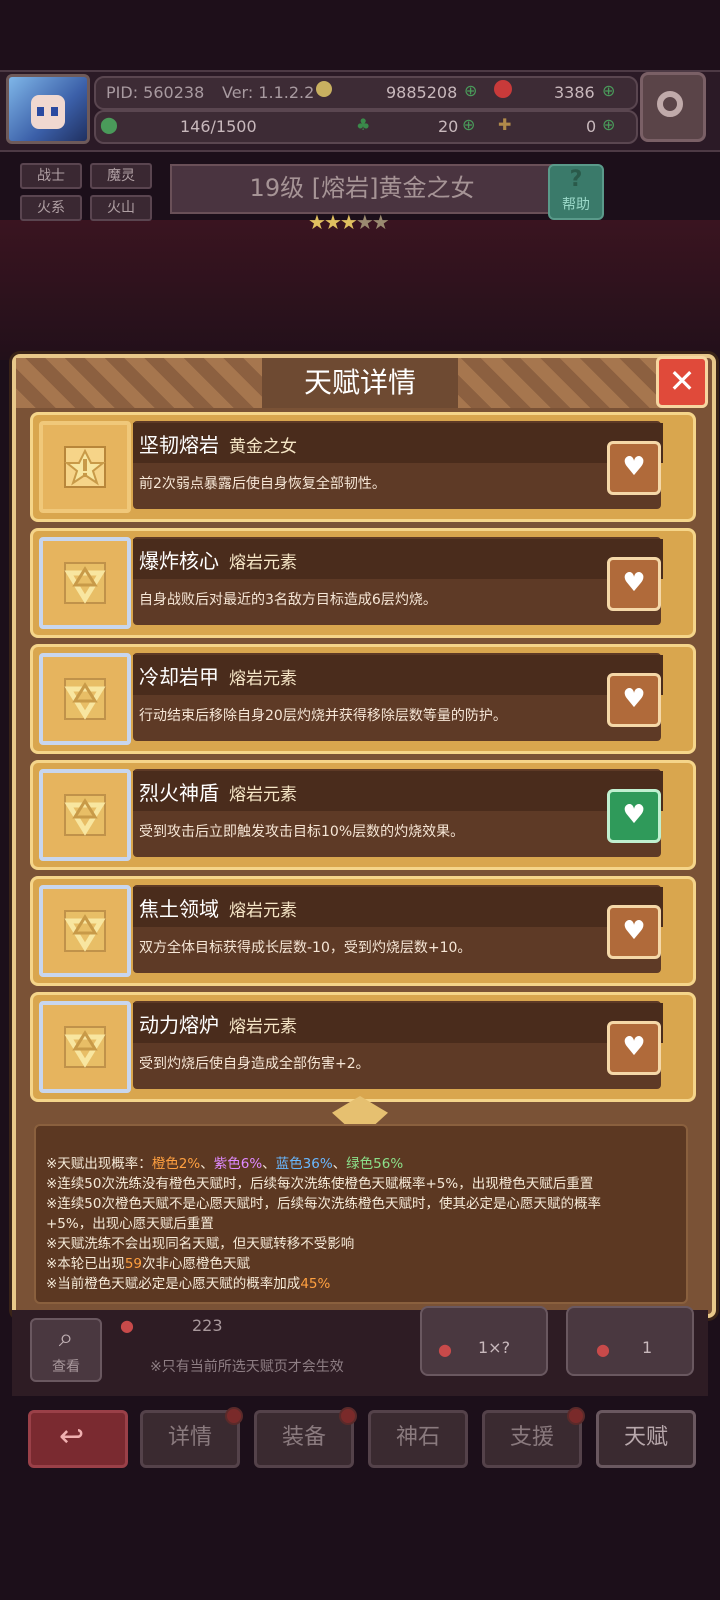 The width and height of the screenshot is (720, 1600). I want to click on talent-name: 冷却岩甲, so click(179, 677).